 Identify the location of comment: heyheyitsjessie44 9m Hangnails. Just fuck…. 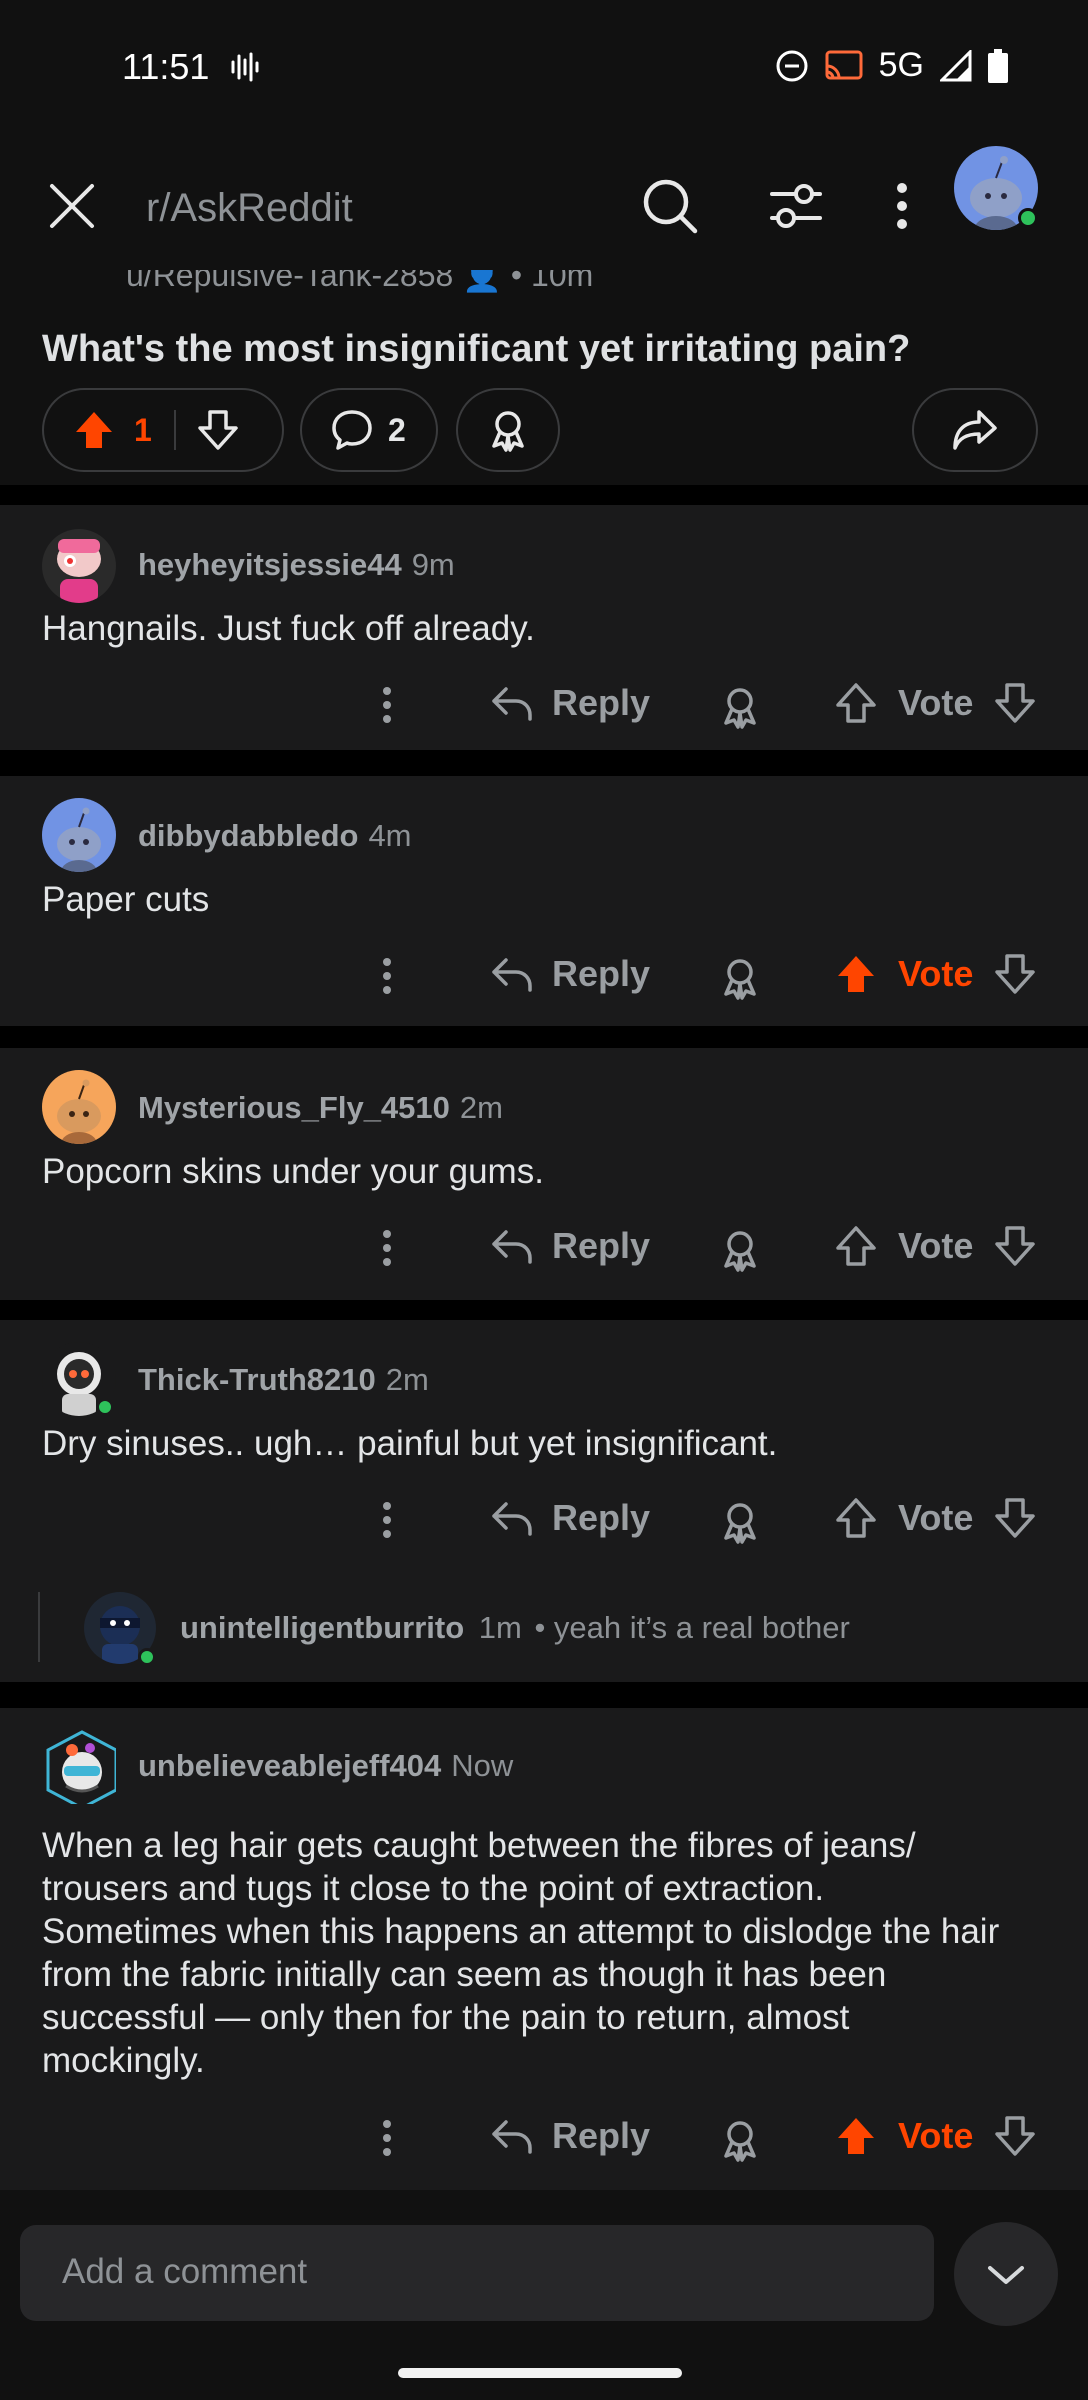
(544, 627).